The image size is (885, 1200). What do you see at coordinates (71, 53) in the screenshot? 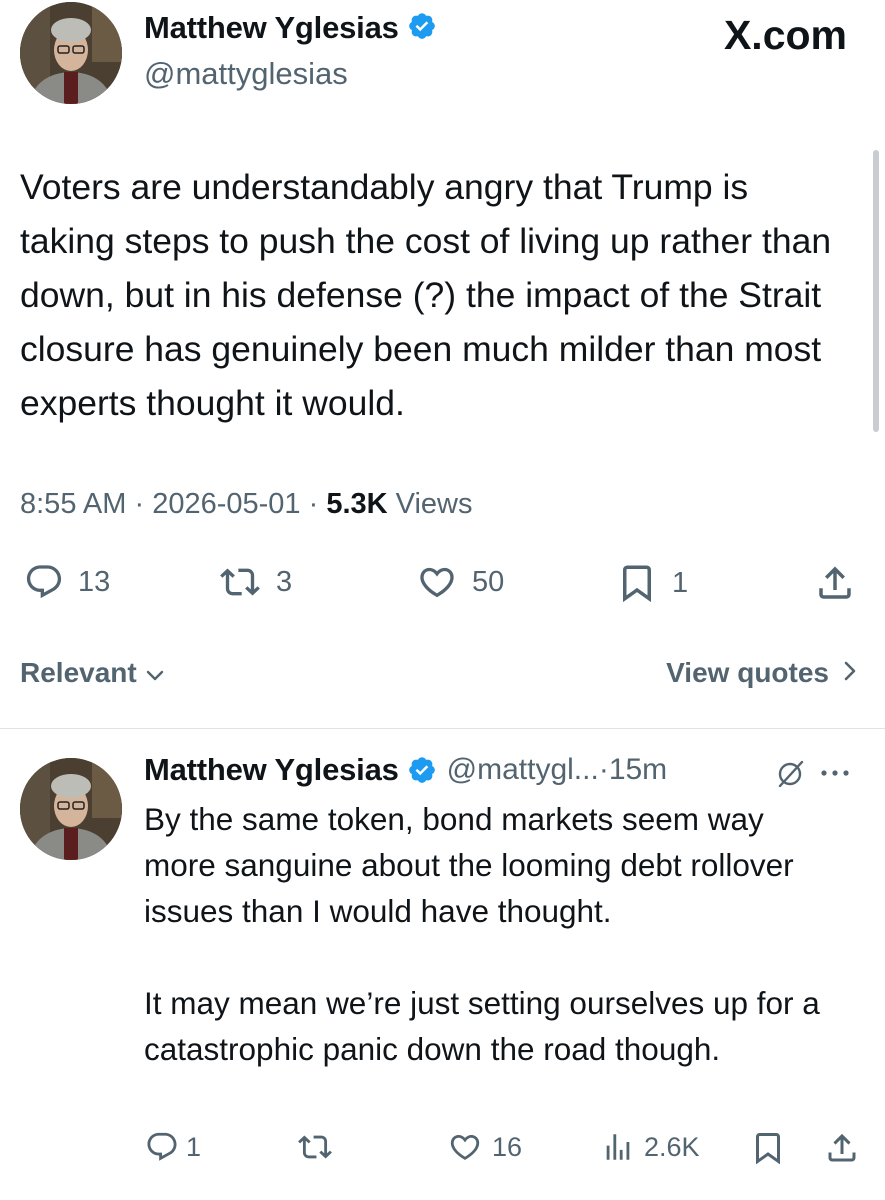
I see `author-avatar` at bounding box center [71, 53].